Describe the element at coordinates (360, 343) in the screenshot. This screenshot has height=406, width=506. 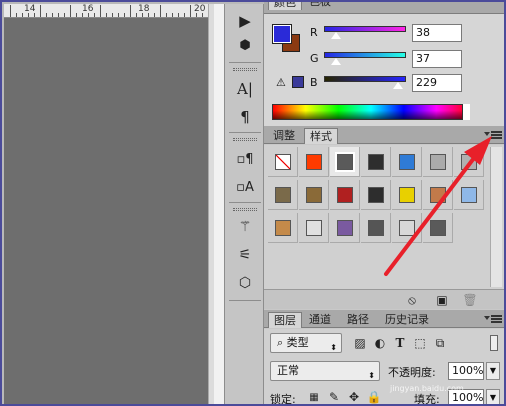
I see `pixel-filter-icon: ▨` at that location.